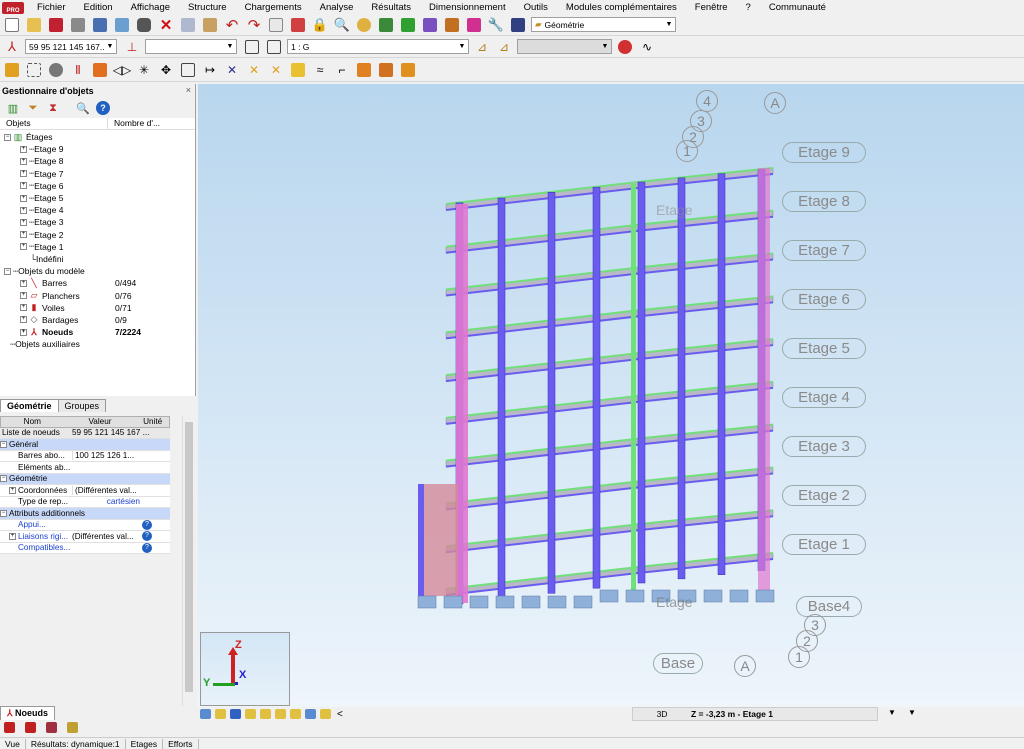  What do you see at coordinates (85, 502) in the screenshot?
I see `prop-row-repere: Type de rep... cartésien` at bounding box center [85, 502].